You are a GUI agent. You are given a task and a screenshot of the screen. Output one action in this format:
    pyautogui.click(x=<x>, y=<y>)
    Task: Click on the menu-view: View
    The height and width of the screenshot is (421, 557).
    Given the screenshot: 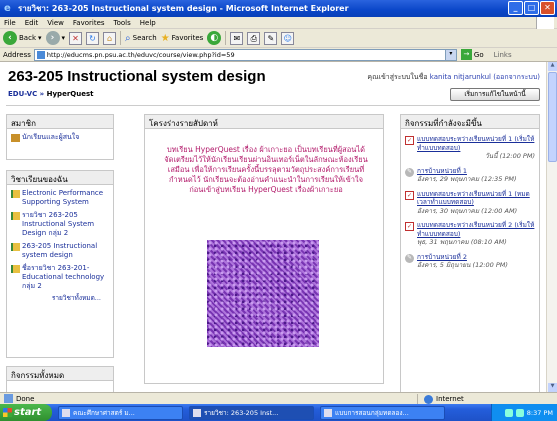 What is the action you would take?
    pyautogui.click(x=55, y=23)
    